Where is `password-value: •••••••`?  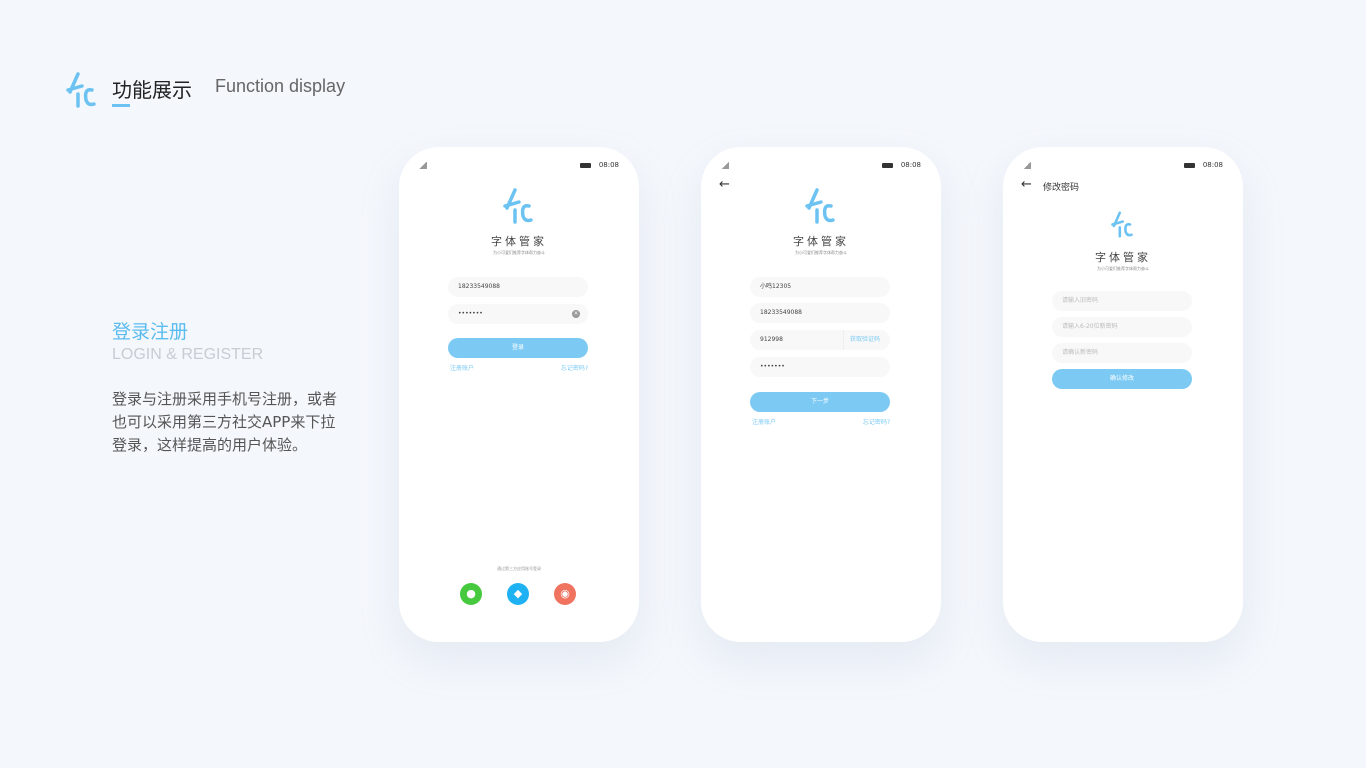
password-value: ••••••• is located at coordinates (470, 313).